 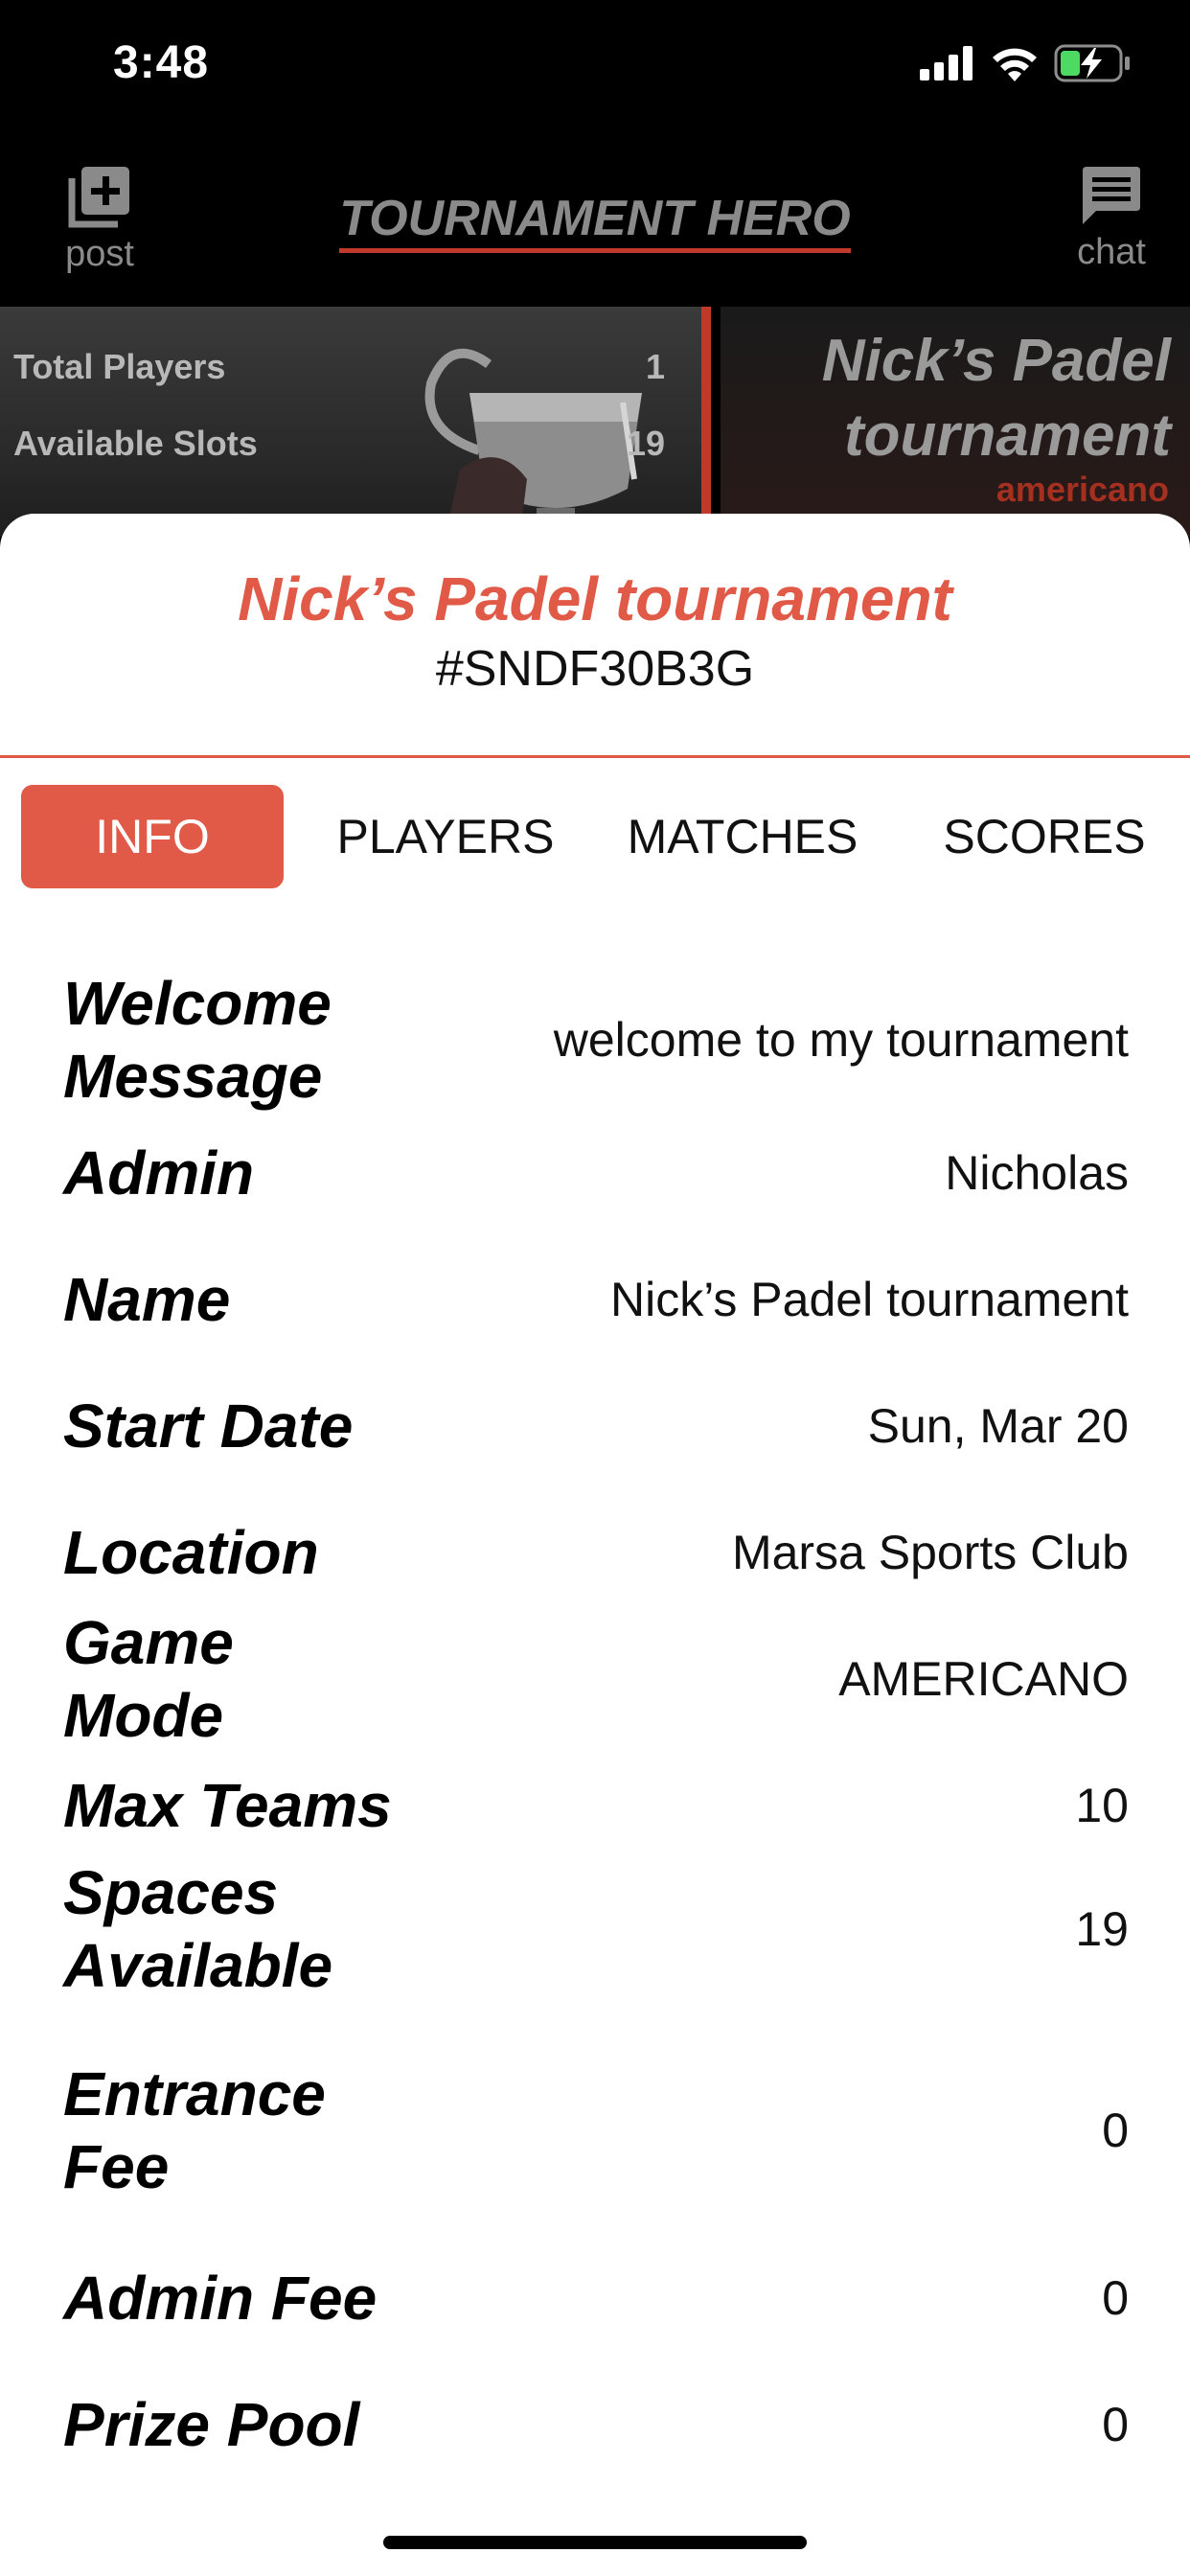 I want to click on info-value: 10, so click(x=1102, y=1805).